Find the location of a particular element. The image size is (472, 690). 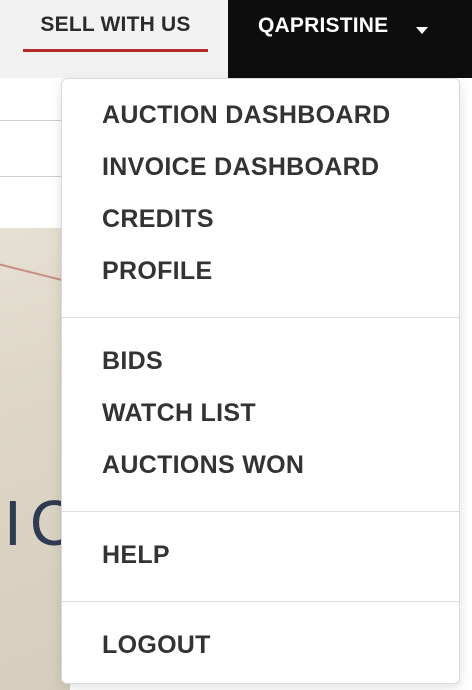

menu-item-auction-dashboard: AUCTION DASHBOARD is located at coordinates (246, 115).